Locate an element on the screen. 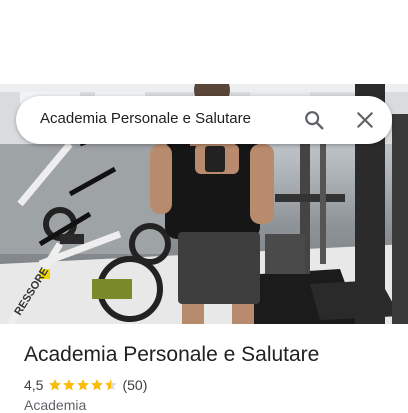  place-title: Academia Personale e Salutare is located at coordinates (172, 354).